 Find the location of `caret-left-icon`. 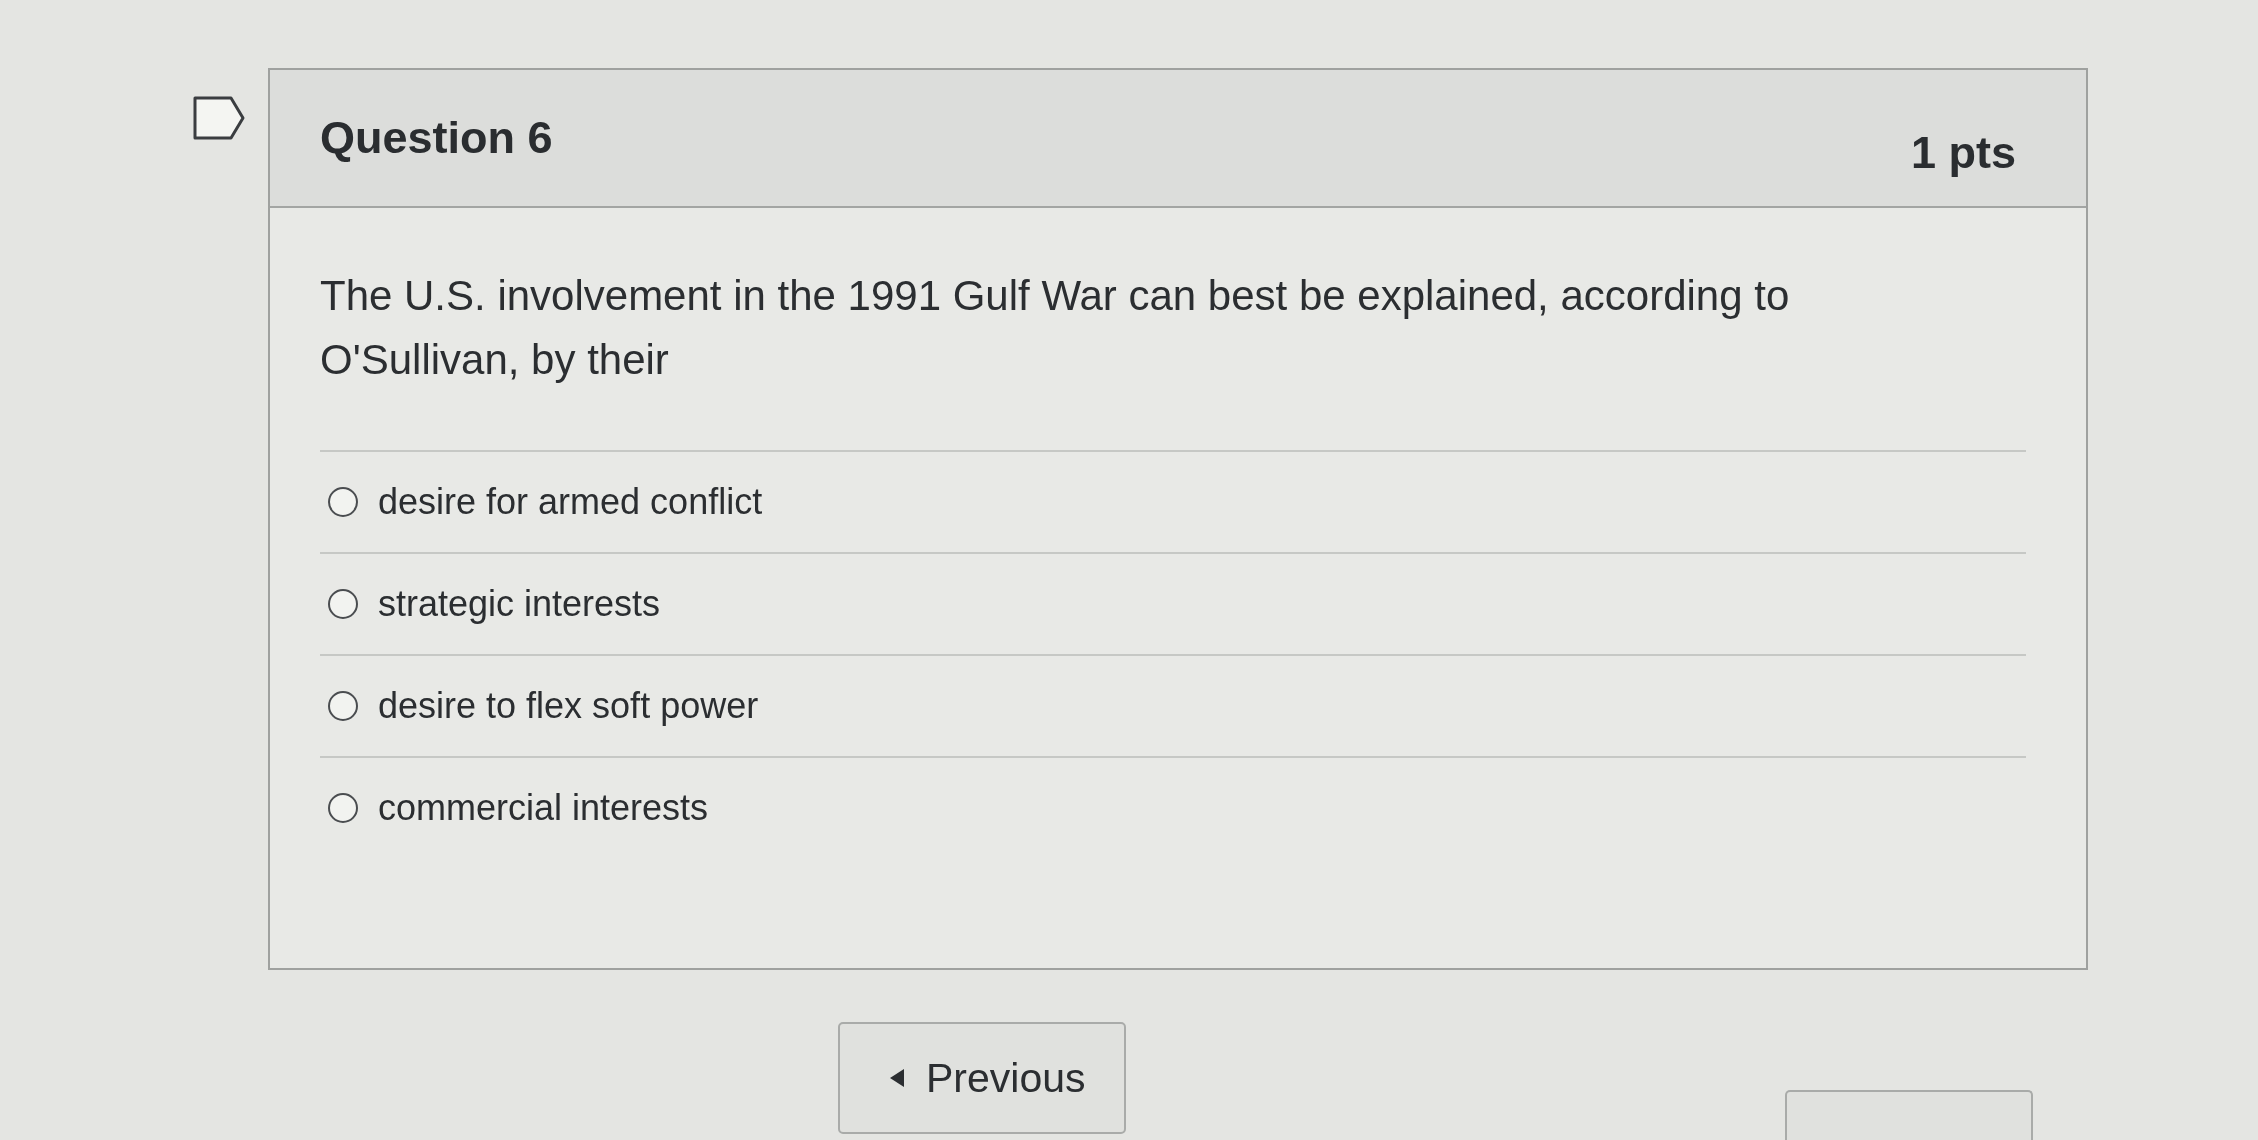

caret-left-icon is located at coordinates (897, 1078).